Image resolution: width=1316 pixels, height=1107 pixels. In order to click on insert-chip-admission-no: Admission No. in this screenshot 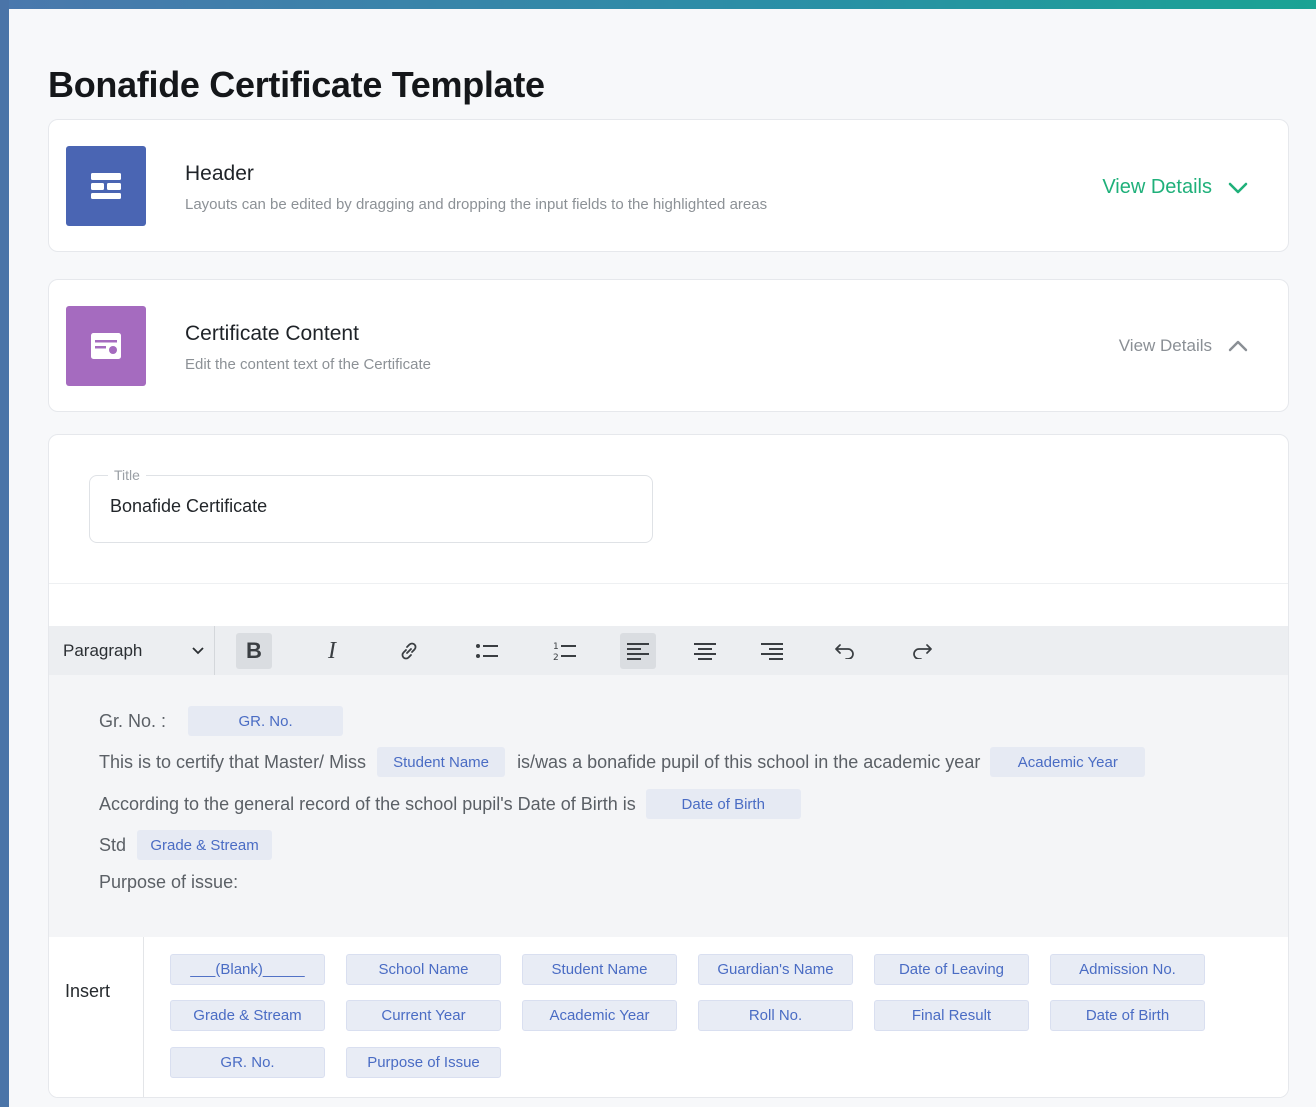, I will do `click(1127, 969)`.